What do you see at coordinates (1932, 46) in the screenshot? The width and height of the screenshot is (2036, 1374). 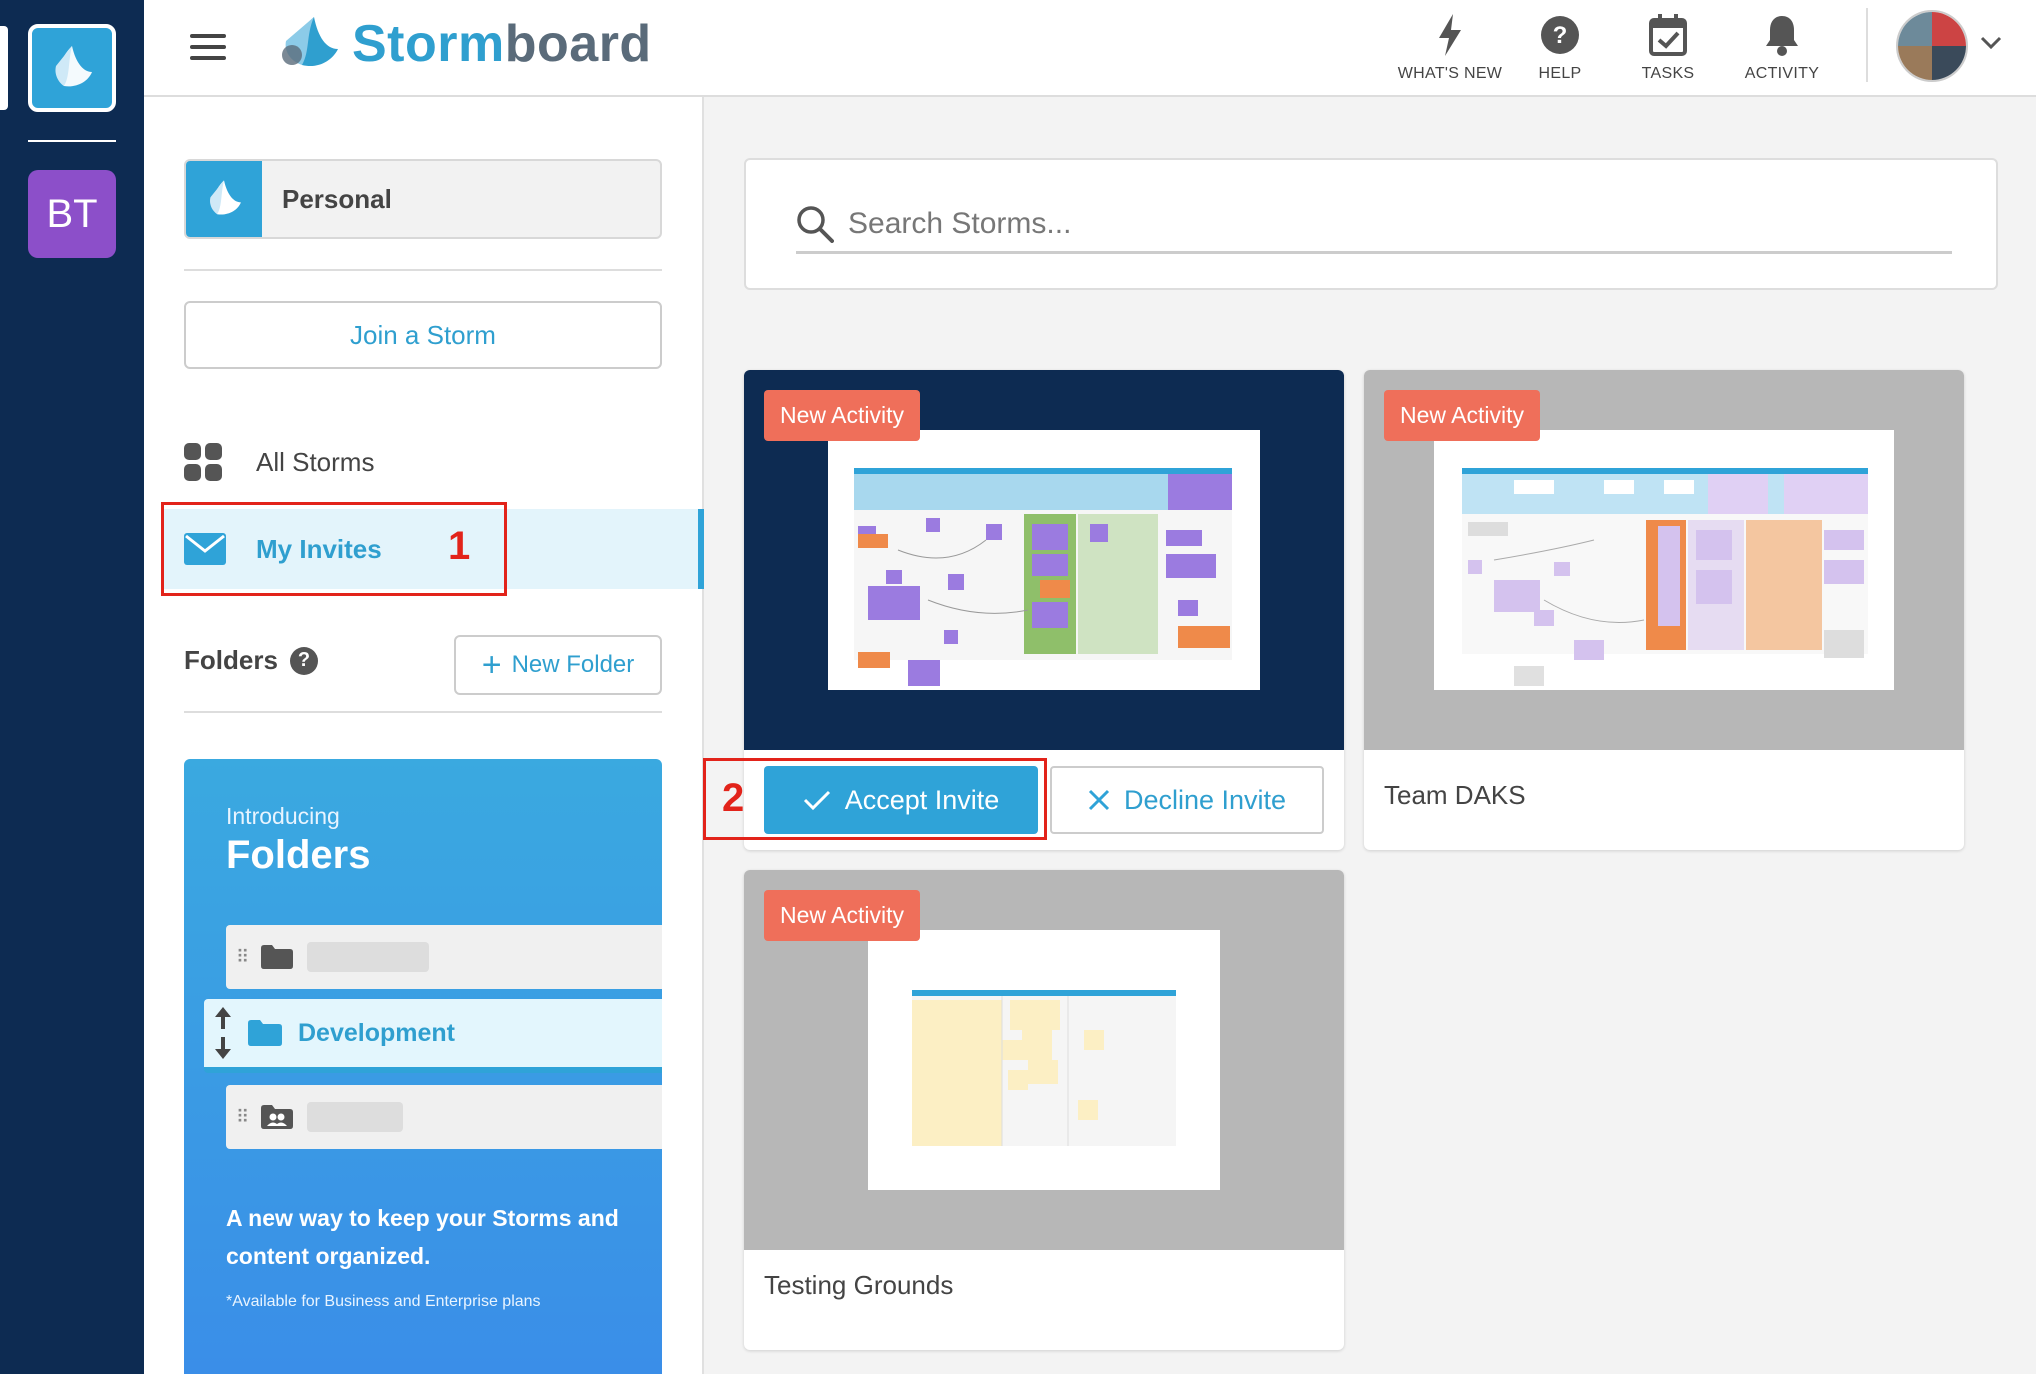 I see `user-avatar` at bounding box center [1932, 46].